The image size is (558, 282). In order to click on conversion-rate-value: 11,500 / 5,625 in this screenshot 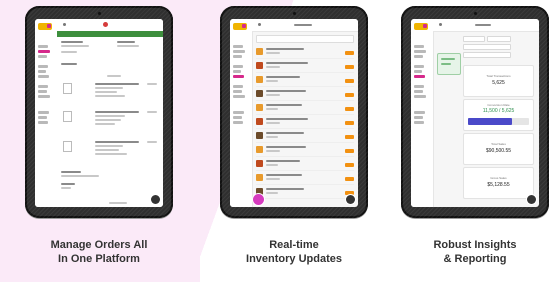, I will do `click(498, 111)`.